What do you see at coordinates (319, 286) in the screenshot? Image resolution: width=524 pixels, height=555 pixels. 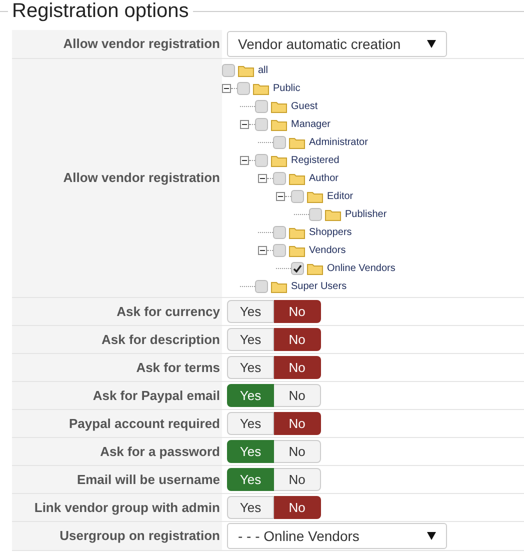 I see `tree-item-label: Super Users` at bounding box center [319, 286].